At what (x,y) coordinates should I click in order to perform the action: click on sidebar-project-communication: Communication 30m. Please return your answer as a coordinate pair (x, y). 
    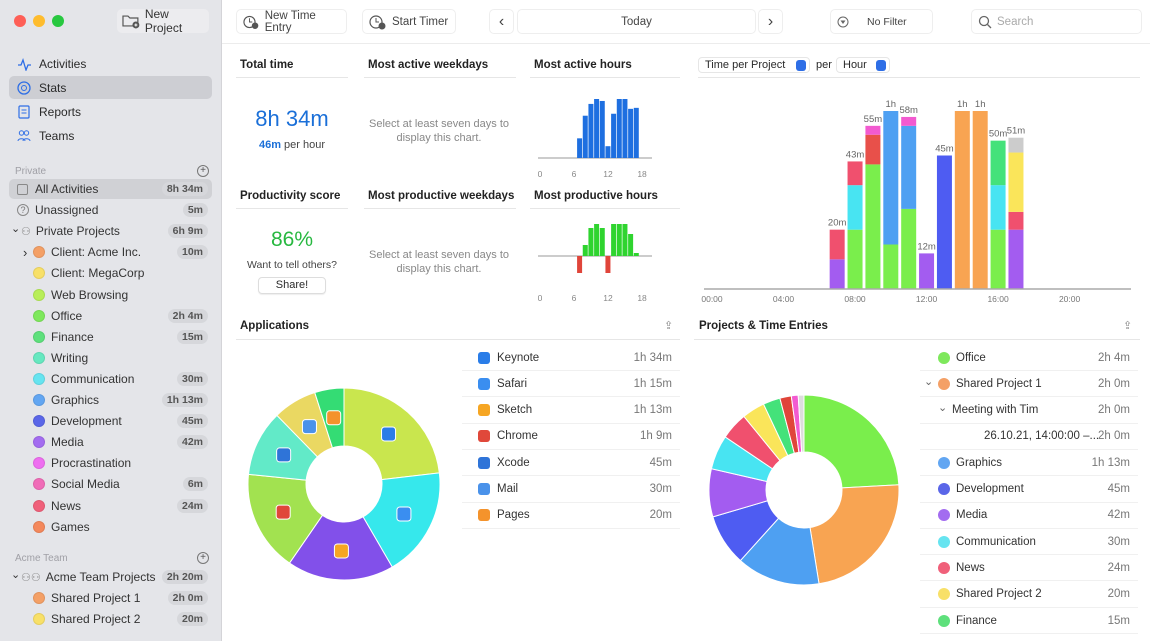
    Looking at the image, I should click on (110, 379).